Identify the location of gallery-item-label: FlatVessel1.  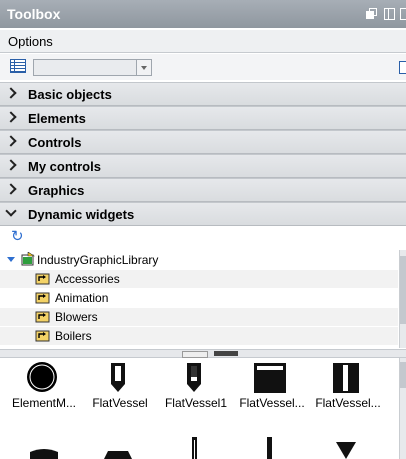
(196, 403).